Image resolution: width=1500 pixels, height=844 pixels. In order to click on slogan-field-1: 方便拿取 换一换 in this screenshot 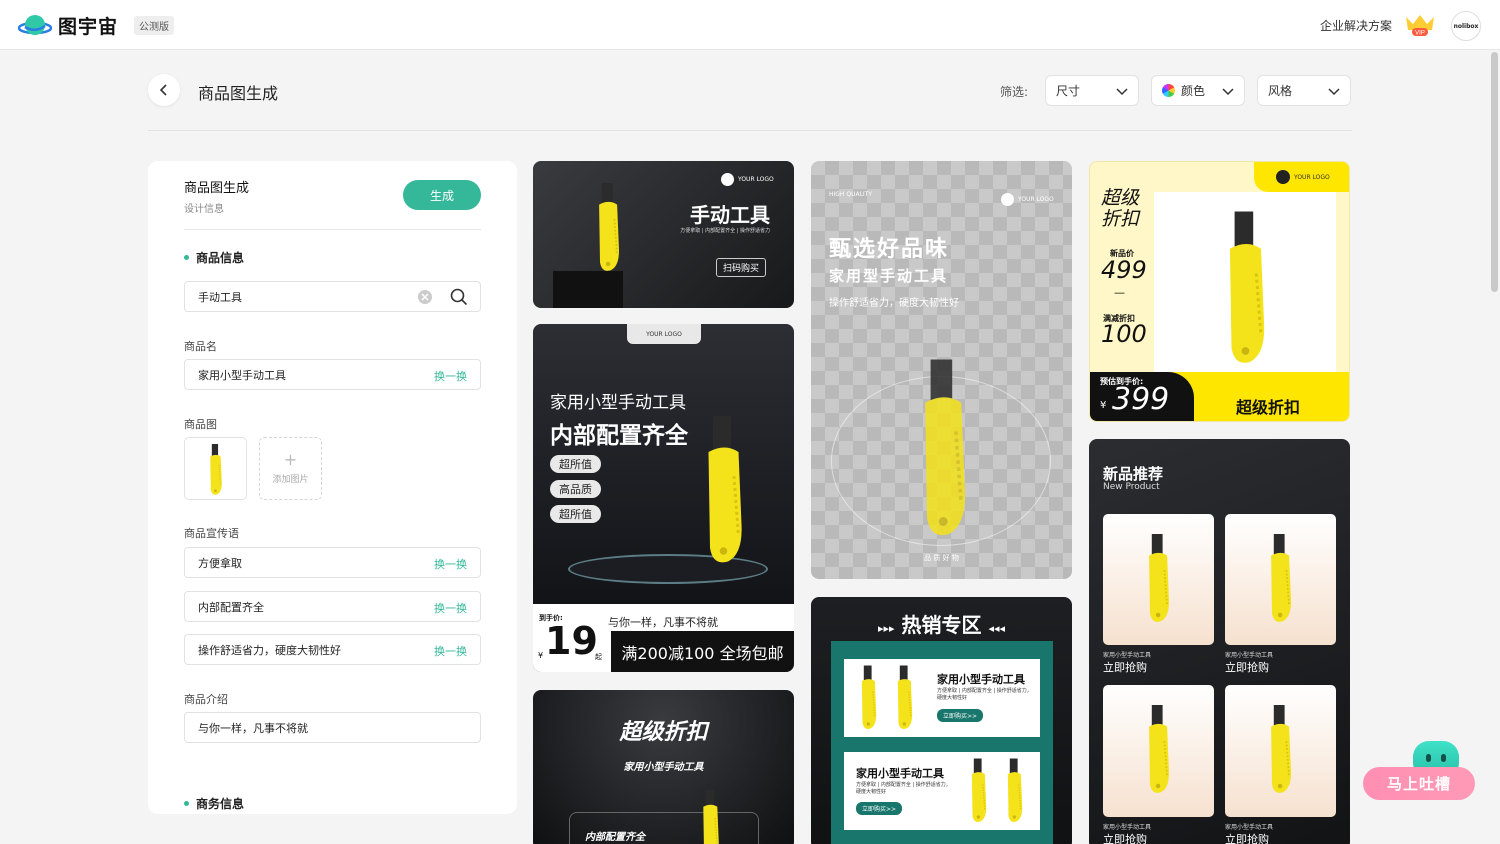, I will do `click(332, 562)`.